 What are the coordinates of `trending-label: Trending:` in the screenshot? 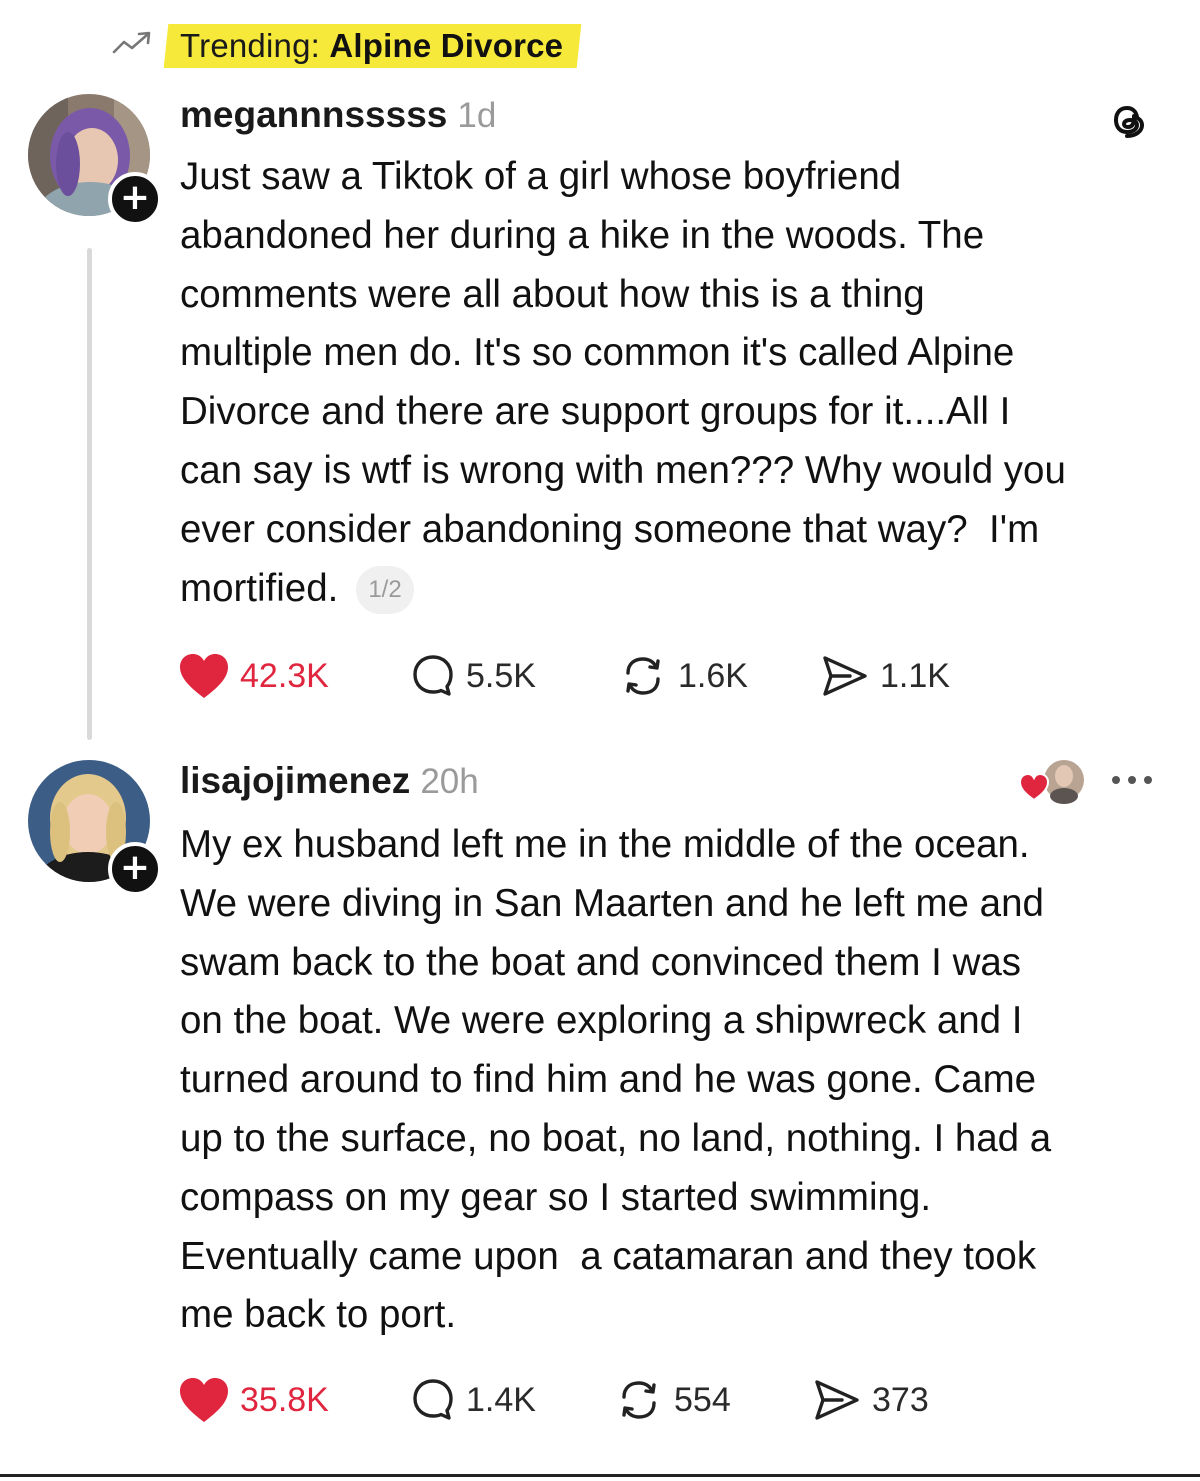 It's located at (250, 45).